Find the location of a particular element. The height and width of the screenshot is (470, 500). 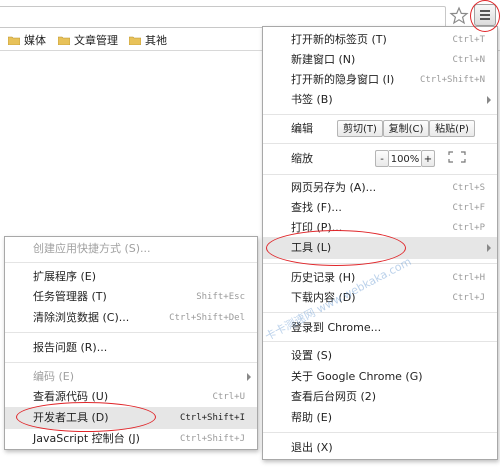

submenu-item-js-console: JavaScript 控制台 (J) Ctrl+Shift+J is located at coordinates (131, 439).